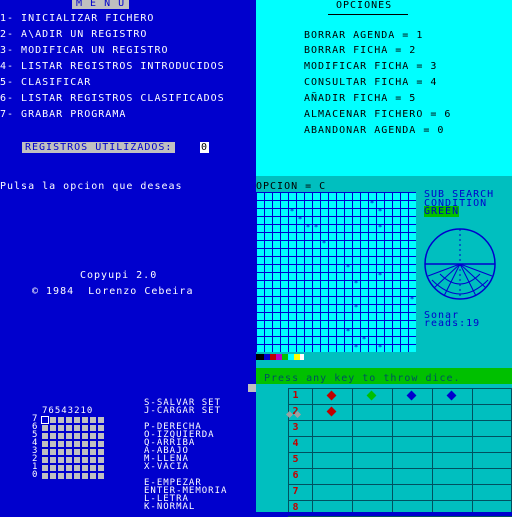  Describe the element at coordinates (296, 459) in the screenshot. I see `board-row-number: 5` at that location.